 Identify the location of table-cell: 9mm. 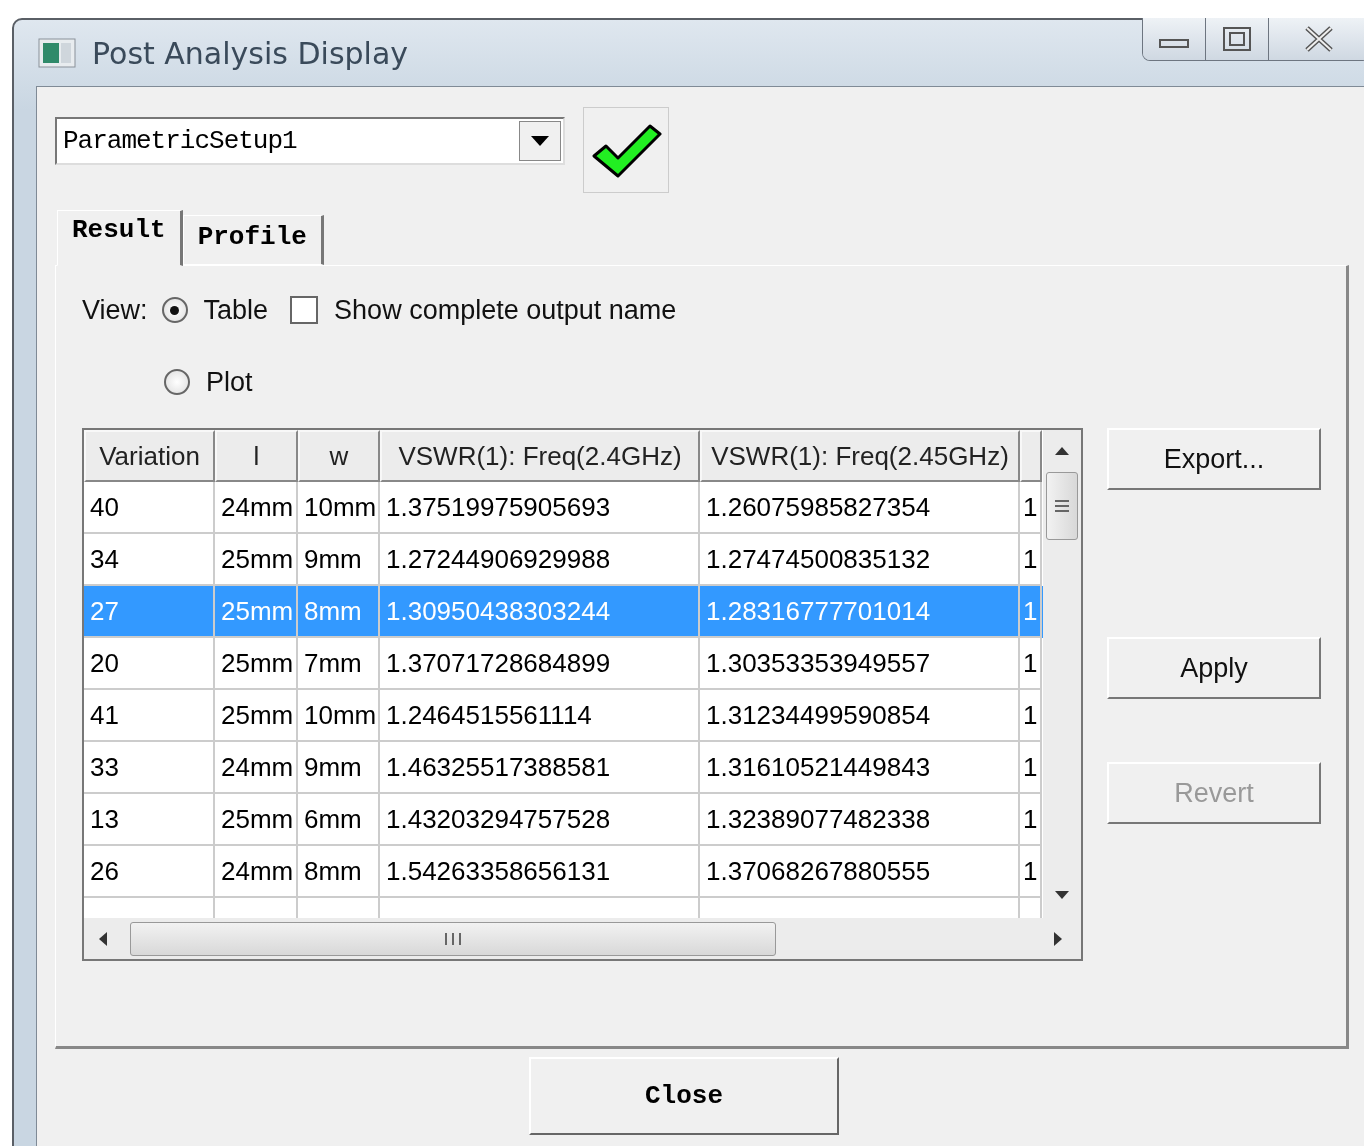
(339, 768).